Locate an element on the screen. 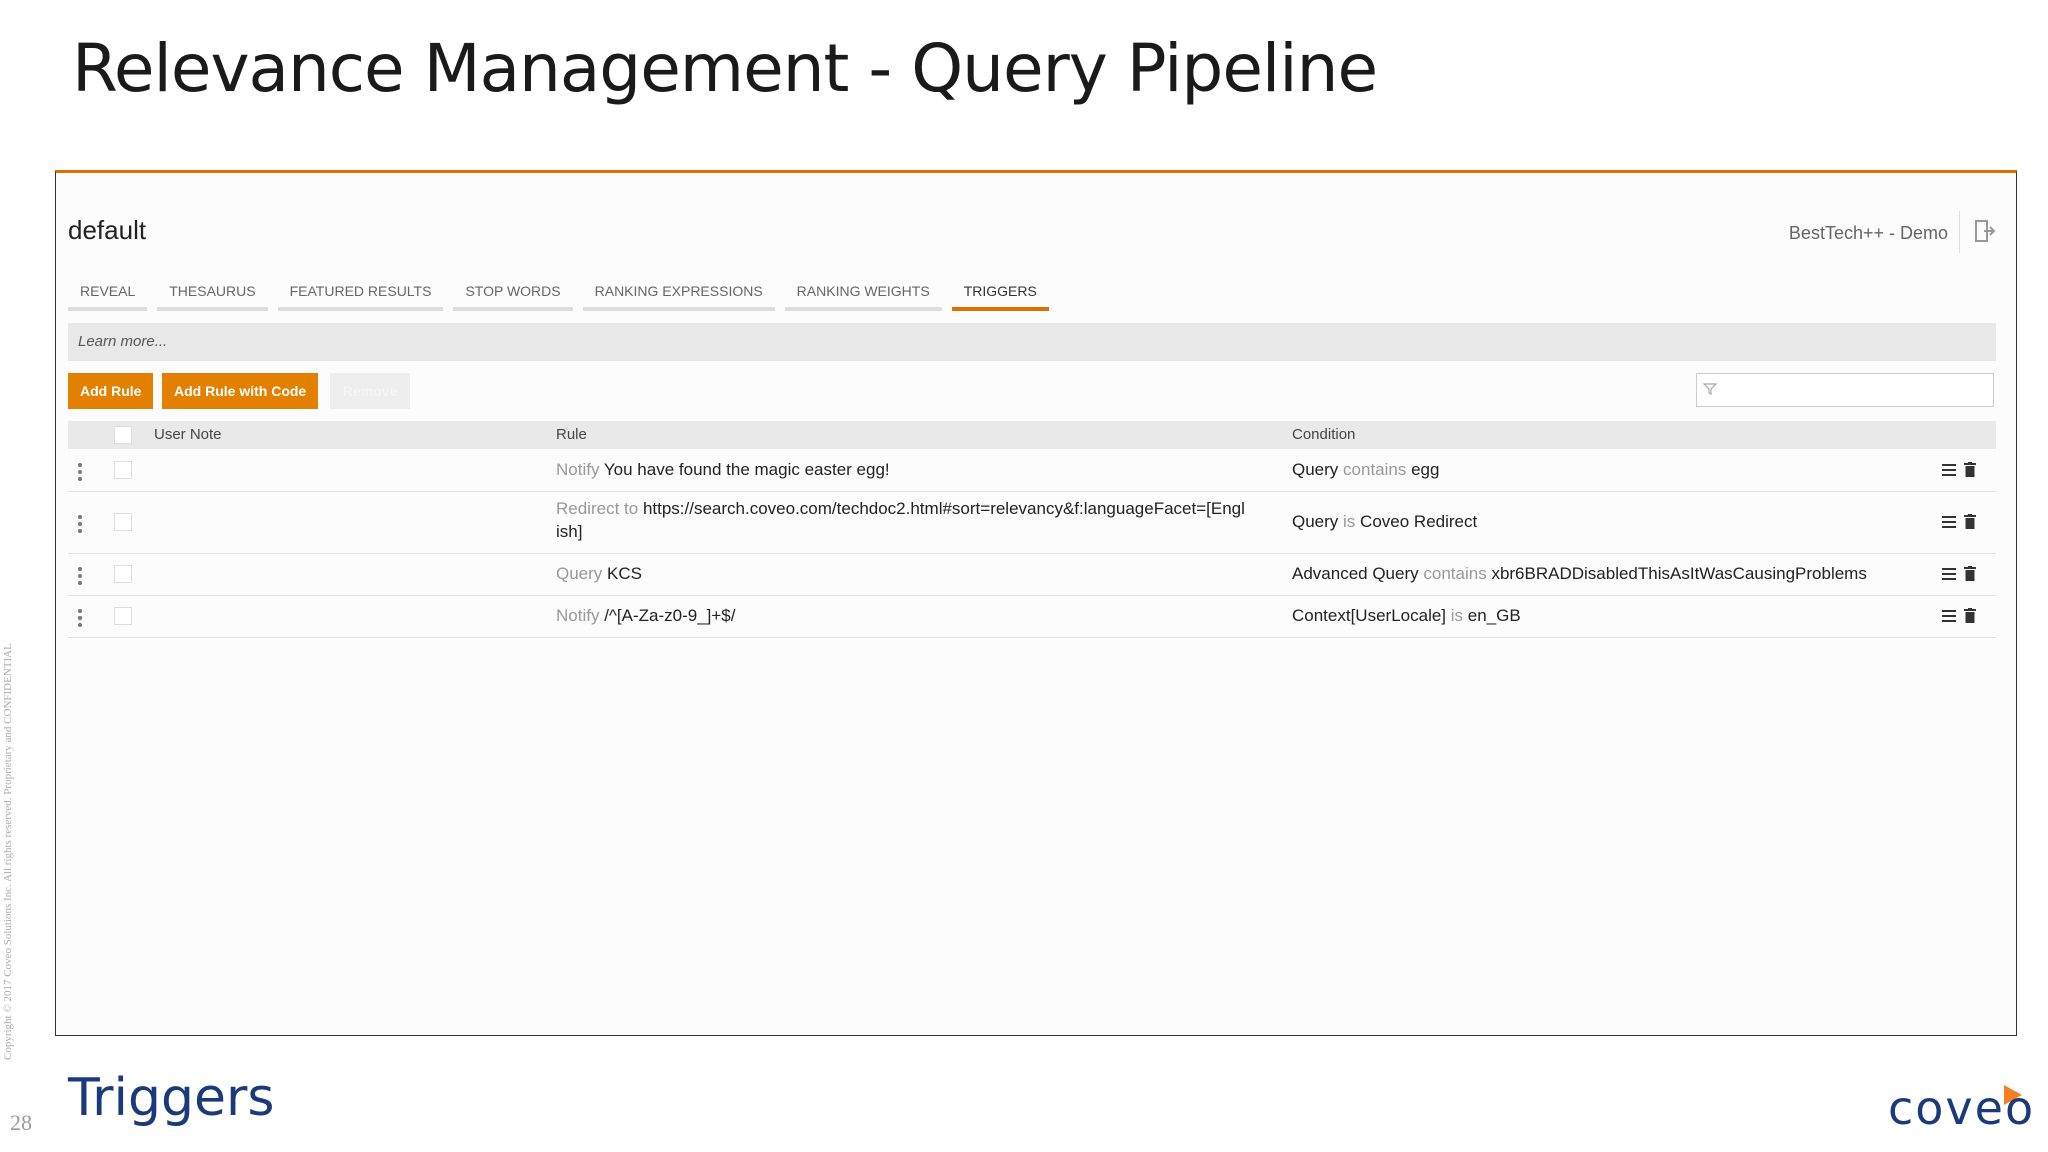 The image size is (2048, 1152). tab-reveal: REVEAL is located at coordinates (108, 294).